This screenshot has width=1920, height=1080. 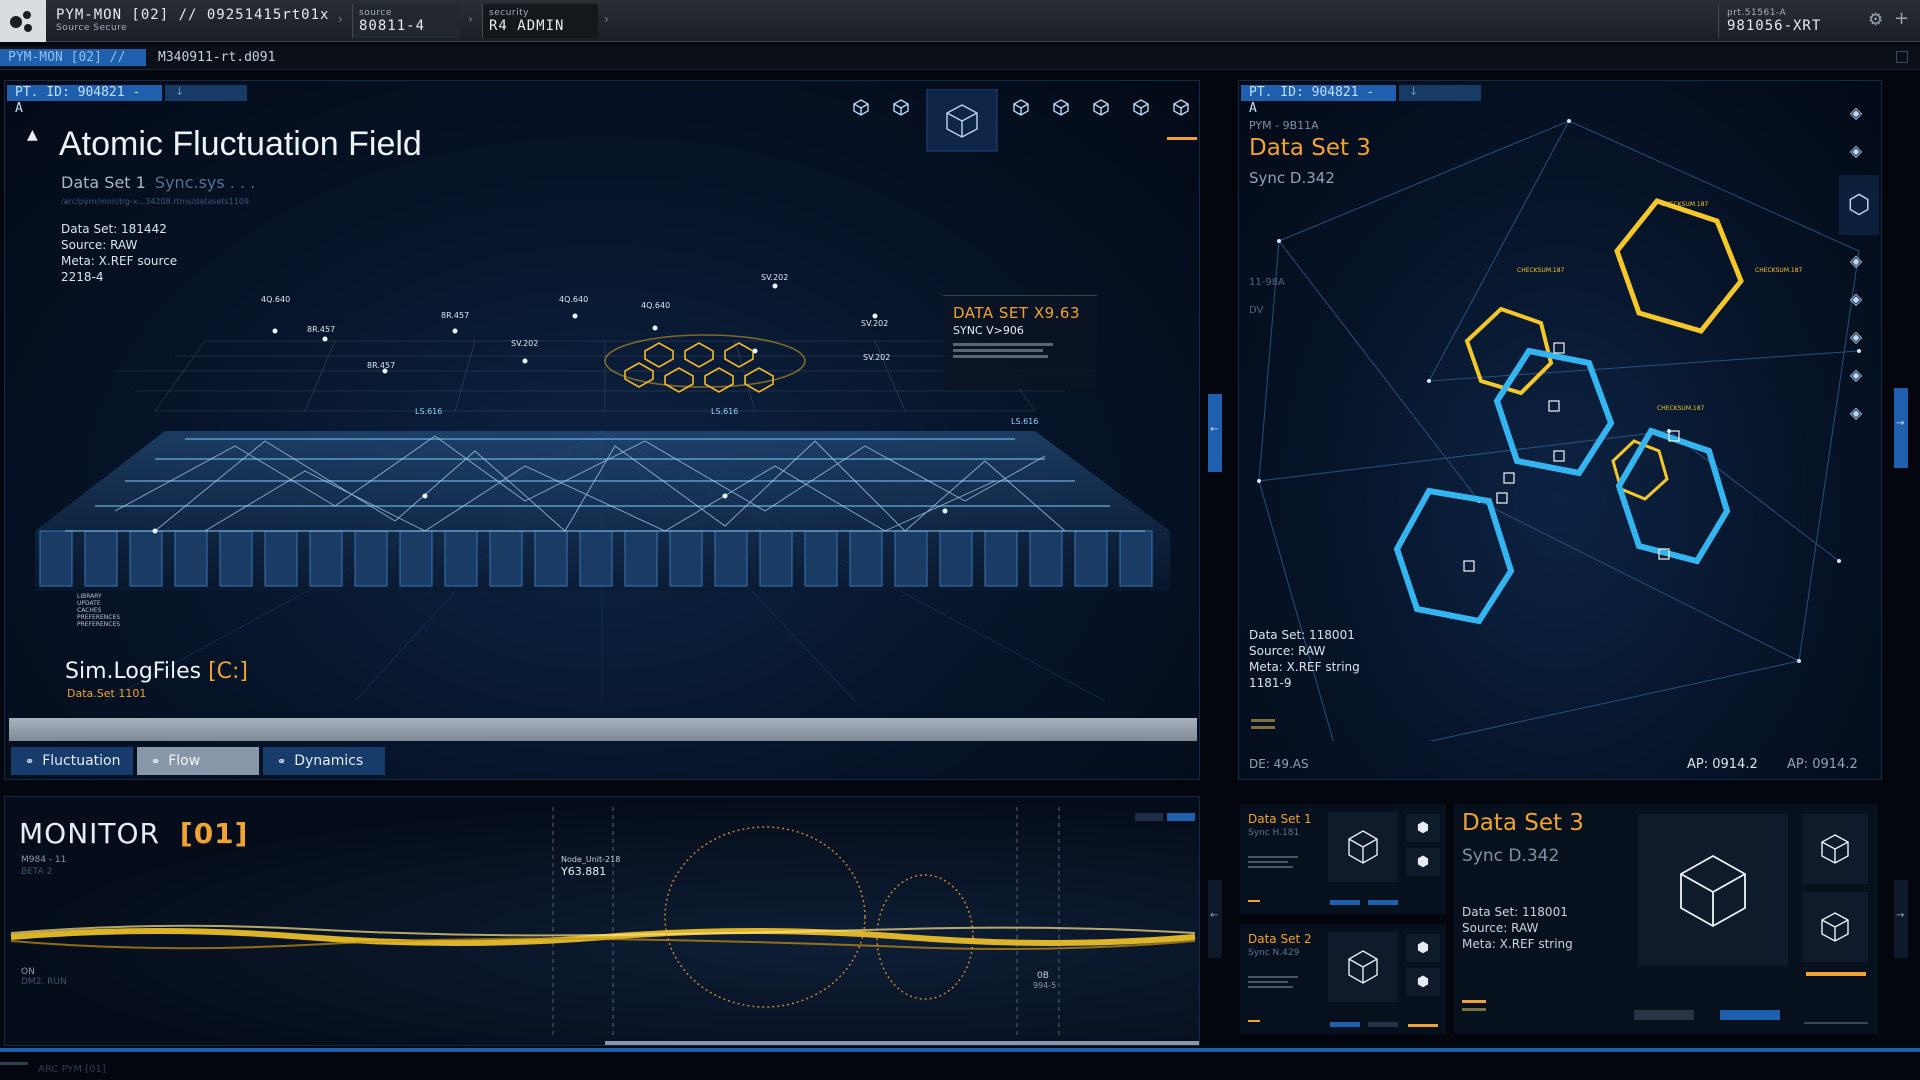 What do you see at coordinates (1020, 342) in the screenshot?
I see `data-set-callout: DATA SET X9.63 SYNC V>906` at bounding box center [1020, 342].